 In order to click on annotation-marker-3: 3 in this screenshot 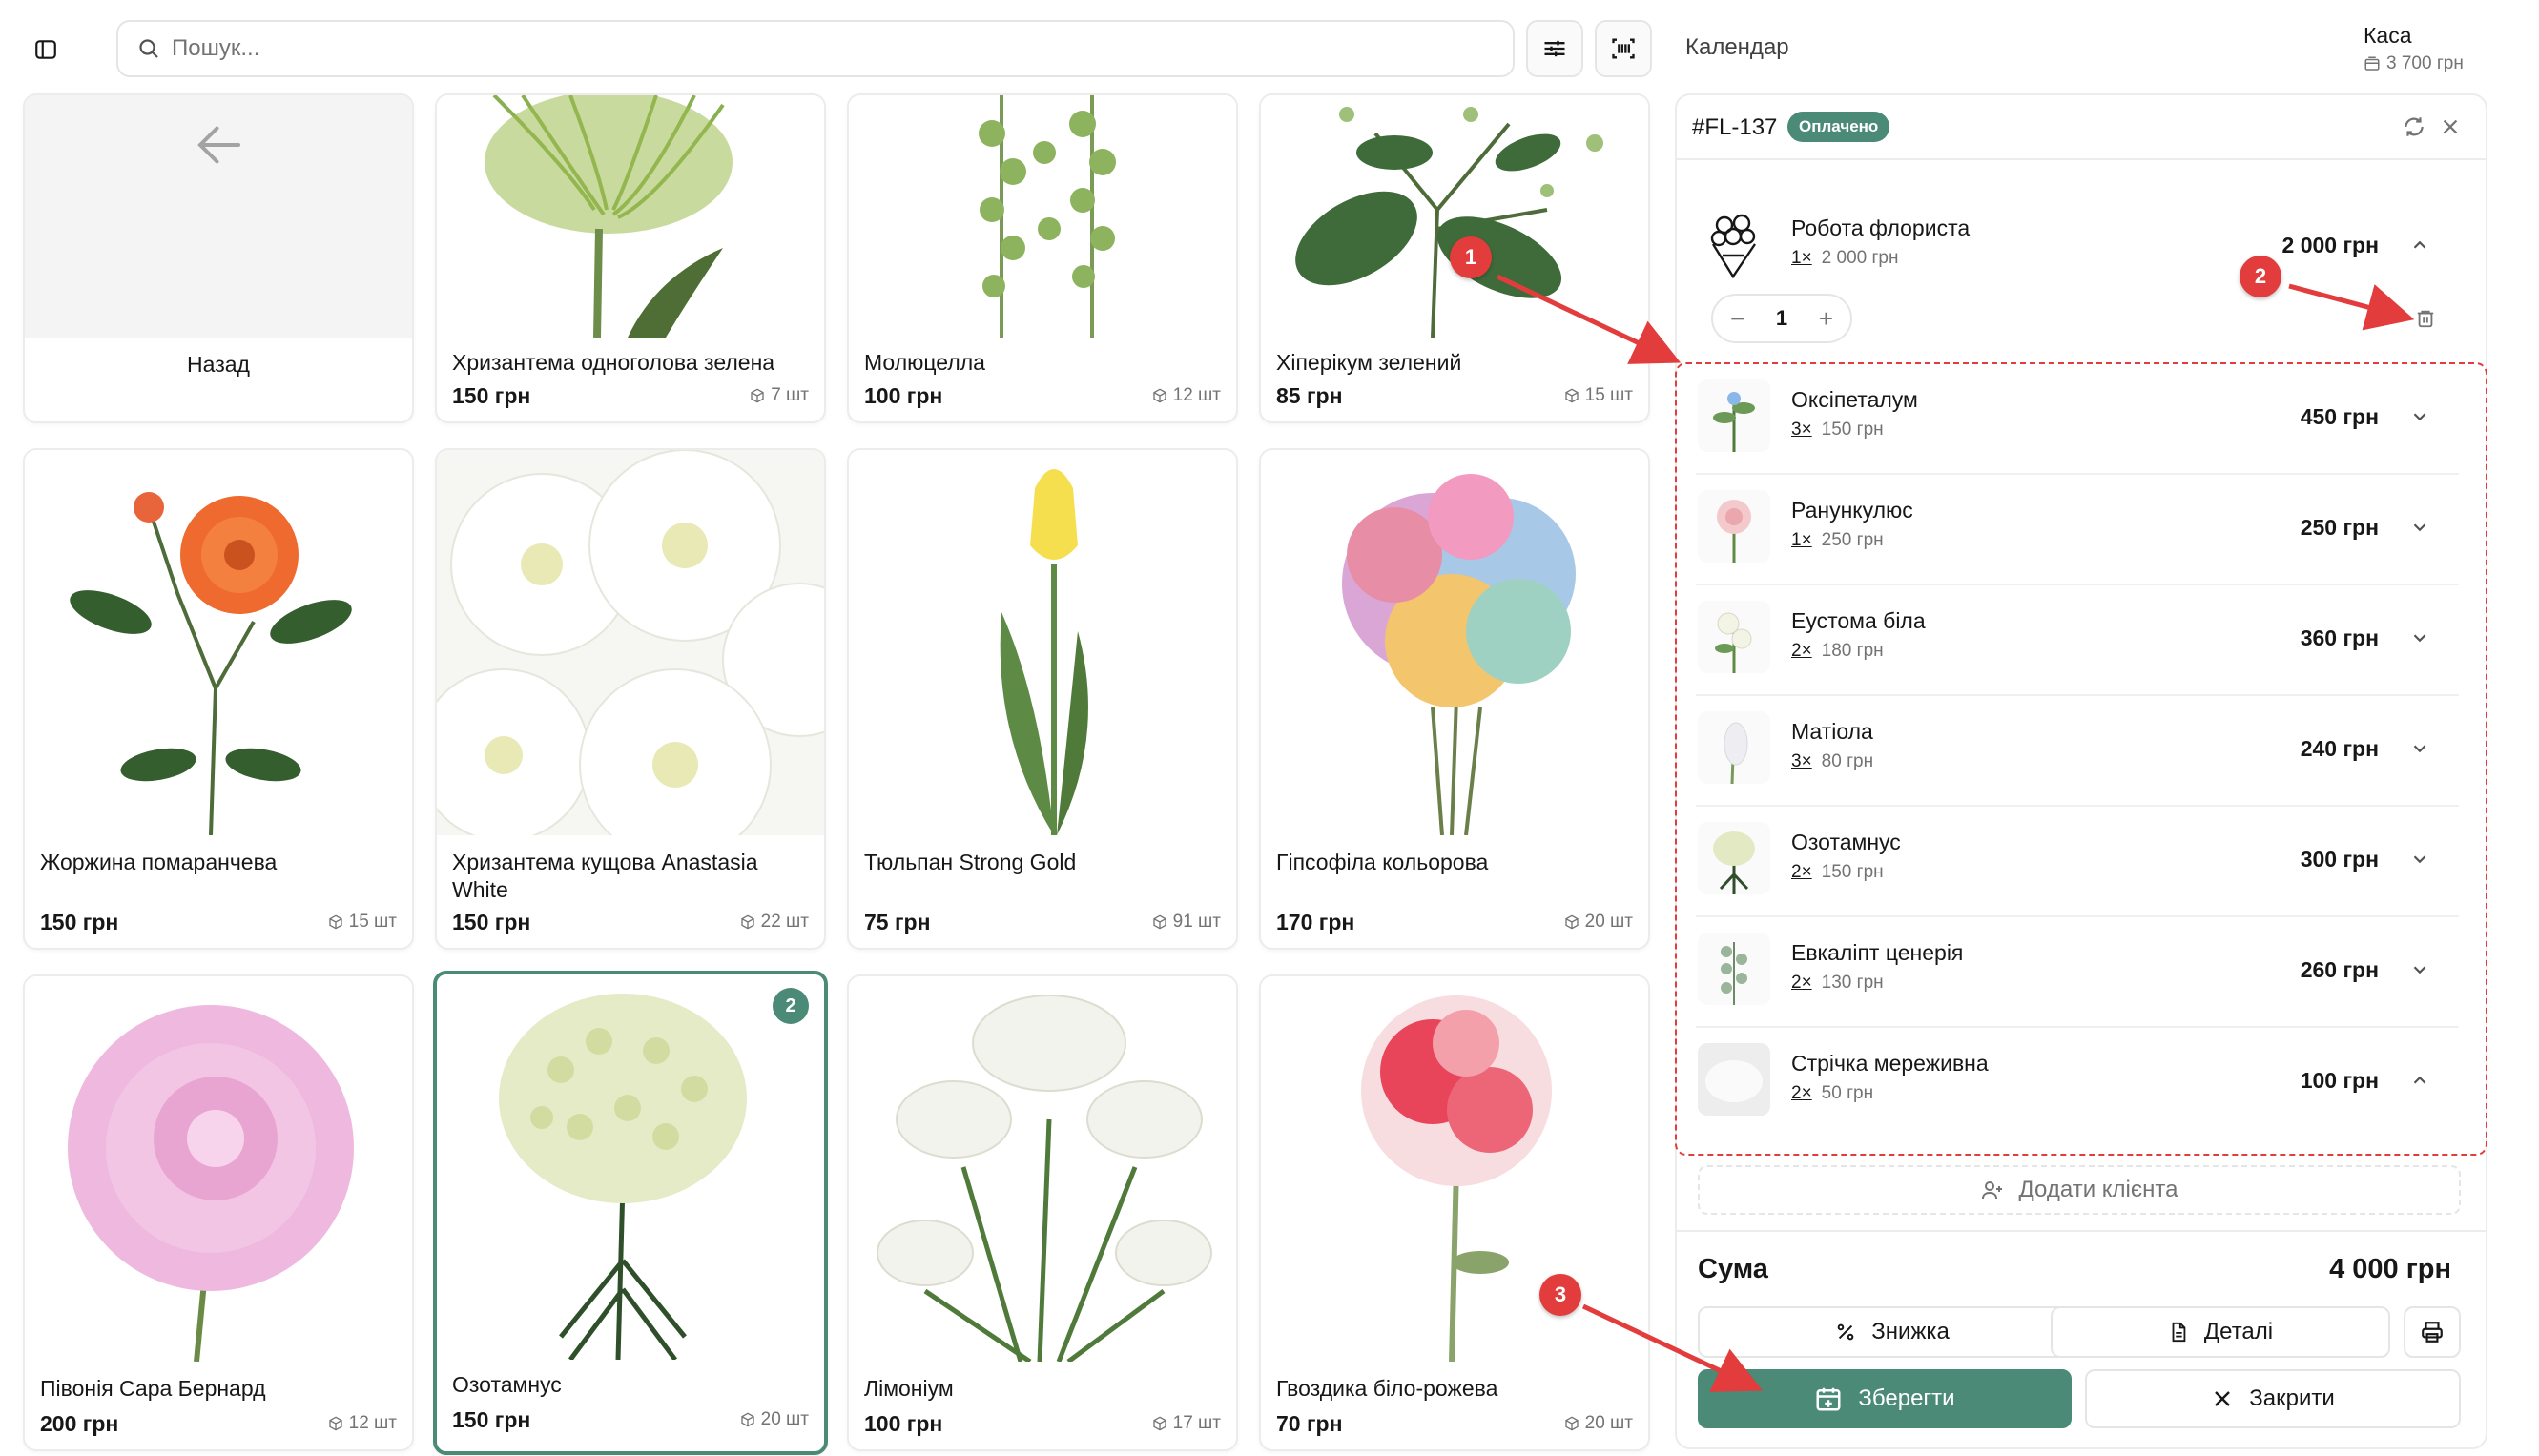, I will do `click(1560, 1295)`.